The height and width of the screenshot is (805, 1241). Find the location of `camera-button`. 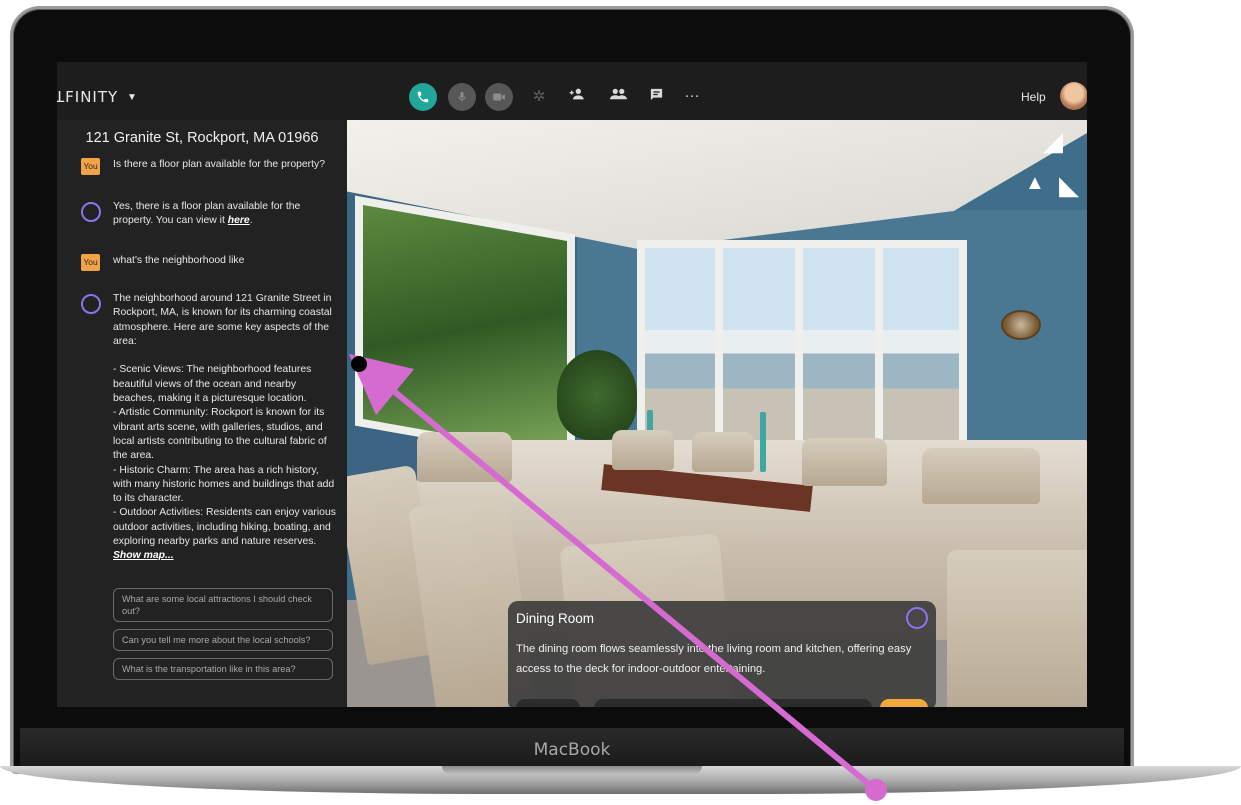

camera-button is located at coordinates (499, 97).